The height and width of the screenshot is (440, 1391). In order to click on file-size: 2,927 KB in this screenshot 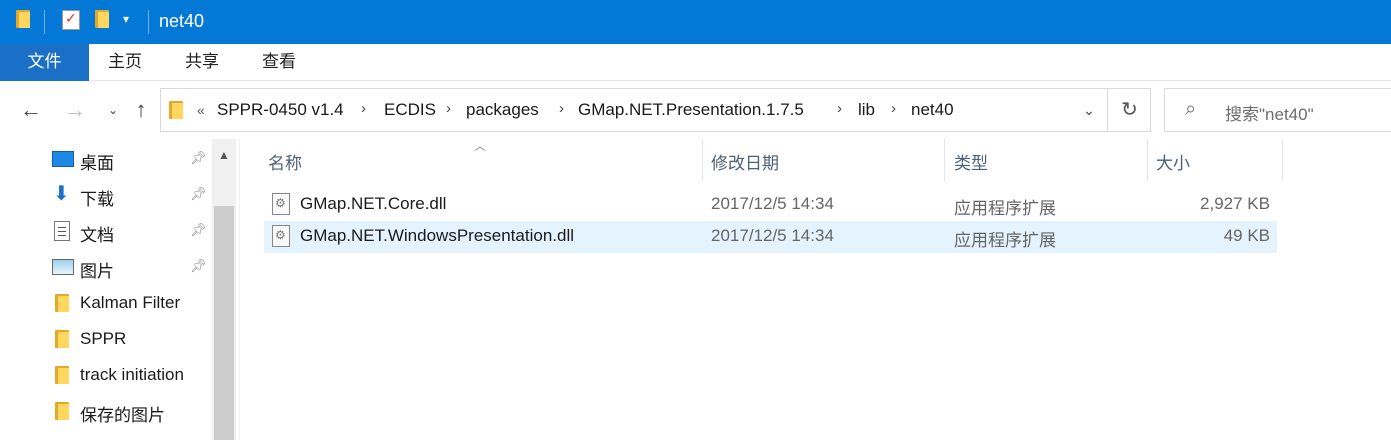, I will do `click(1235, 203)`.